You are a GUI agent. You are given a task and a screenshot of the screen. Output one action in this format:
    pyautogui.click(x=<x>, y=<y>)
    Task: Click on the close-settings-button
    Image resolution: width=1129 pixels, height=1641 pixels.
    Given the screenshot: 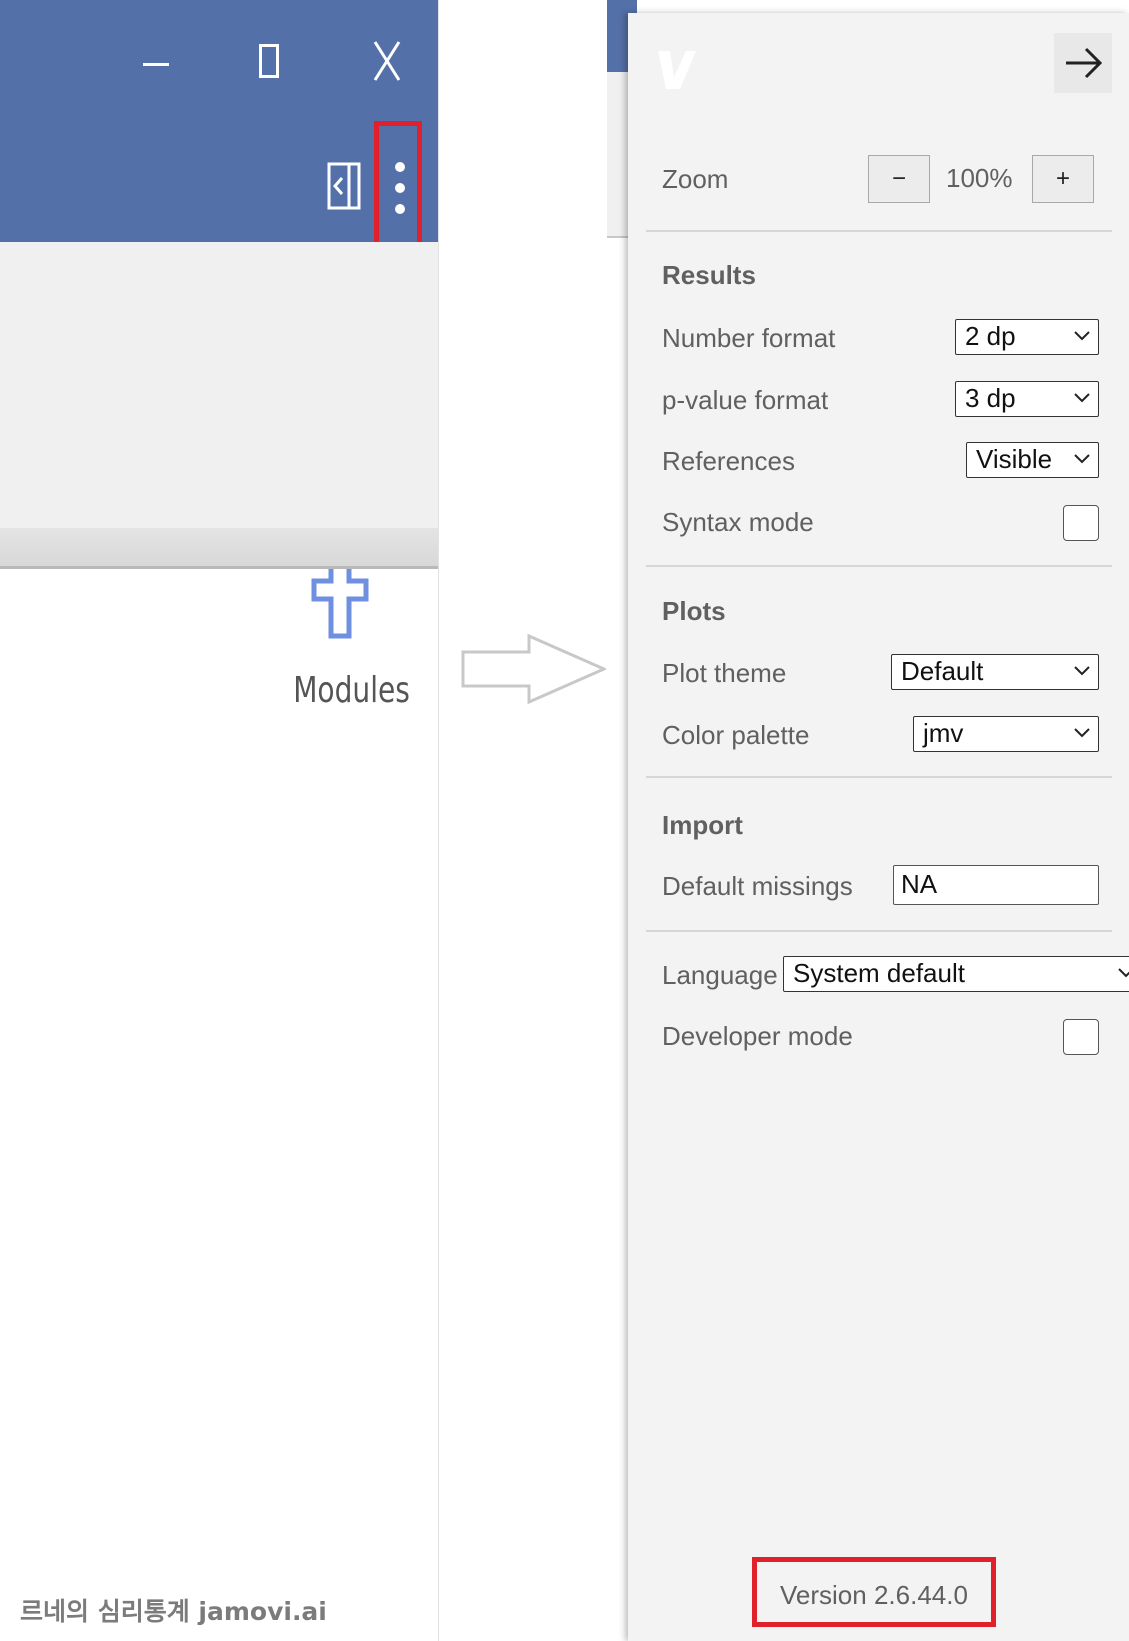 What is the action you would take?
    pyautogui.click(x=1083, y=63)
    